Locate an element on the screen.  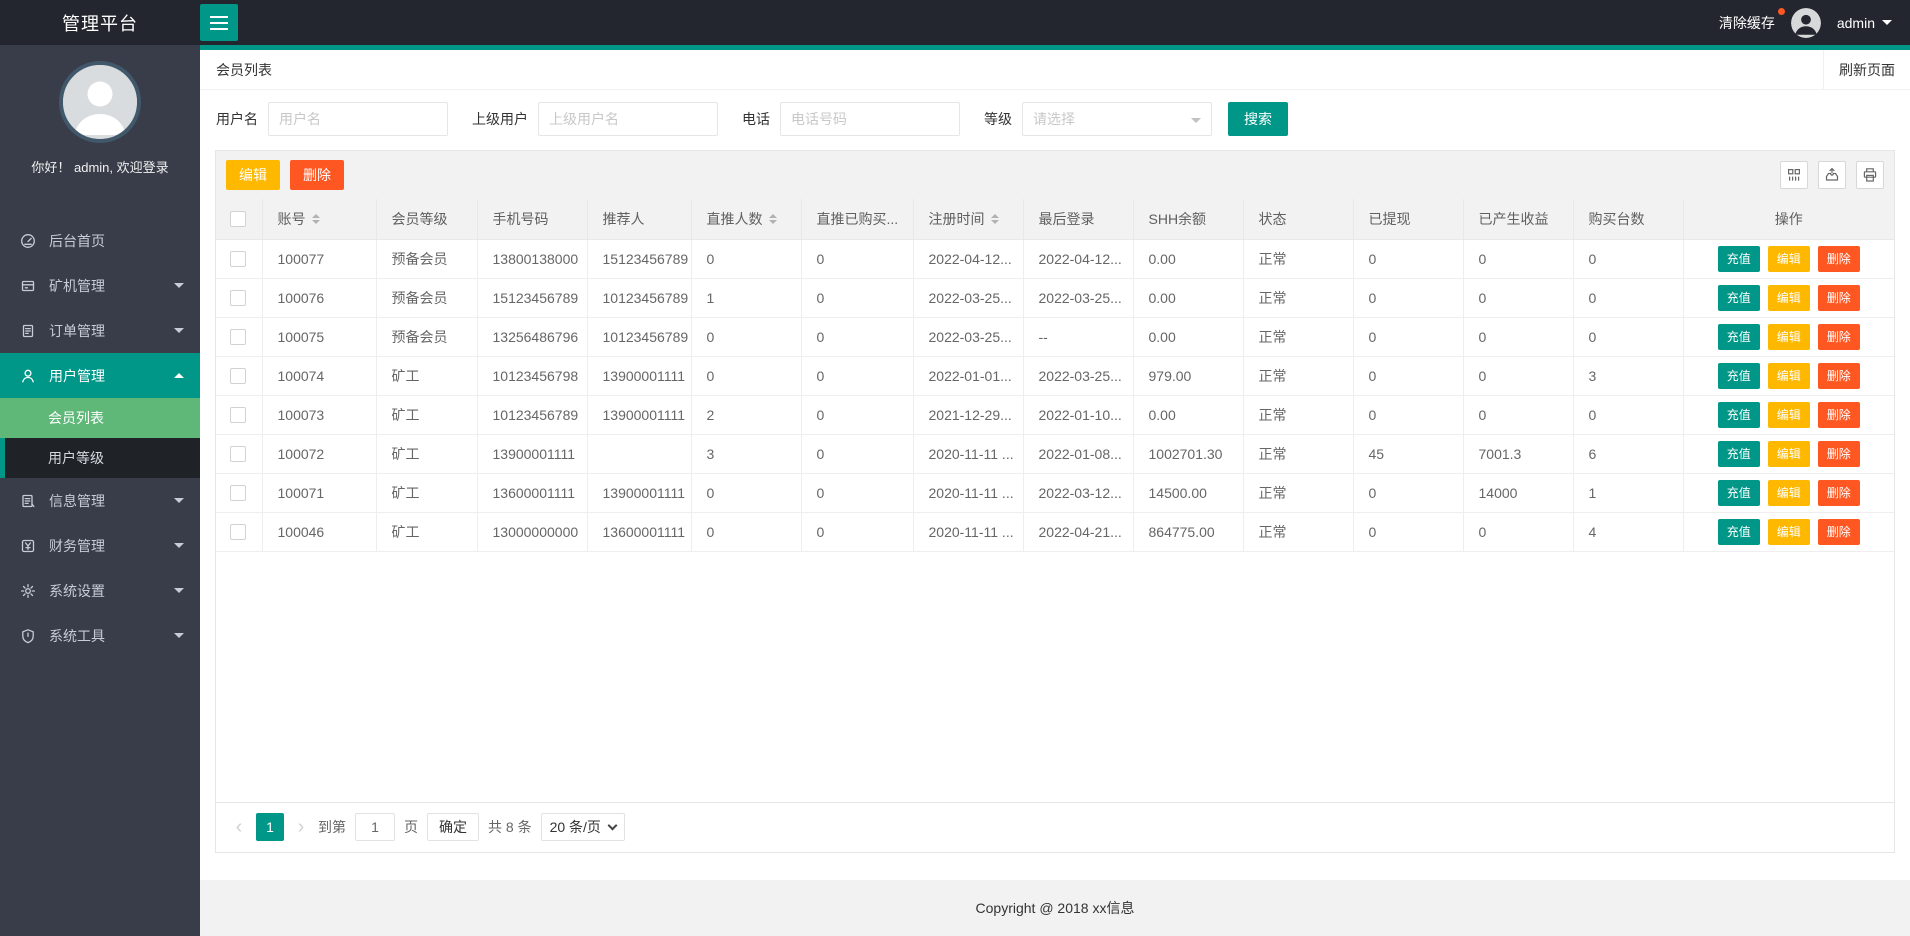
sidebar-item-settings: 系统设置 is located at coordinates (100, 590).